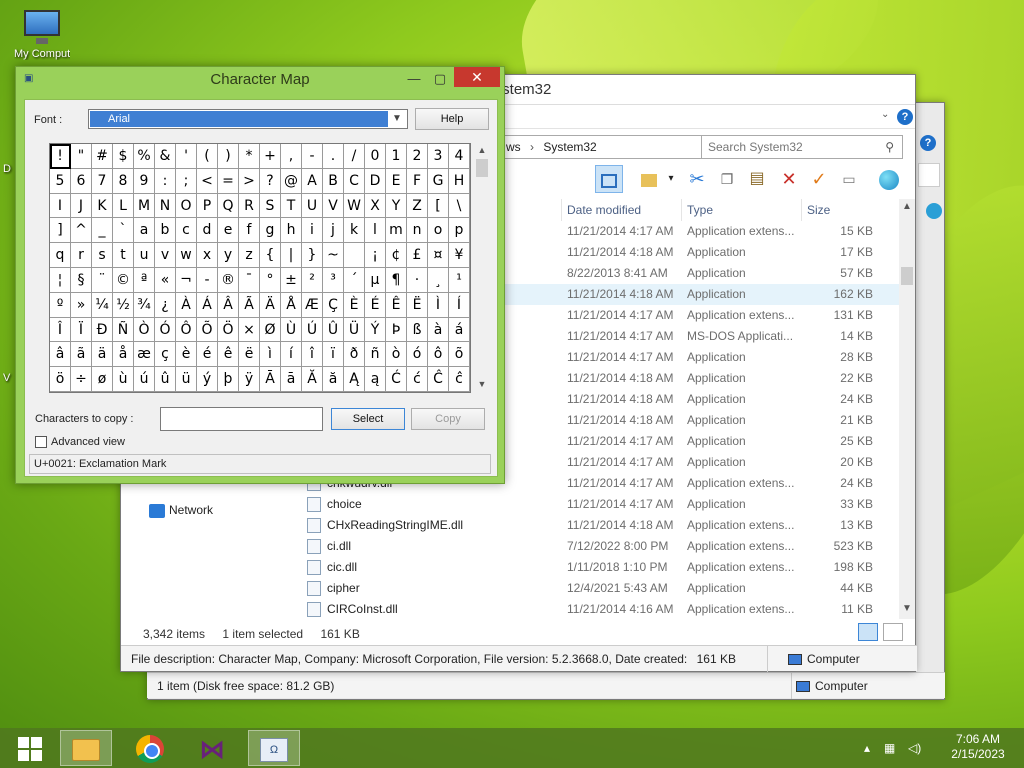  Describe the element at coordinates (438, 231) in the screenshot. I see `character-cell: o` at that location.